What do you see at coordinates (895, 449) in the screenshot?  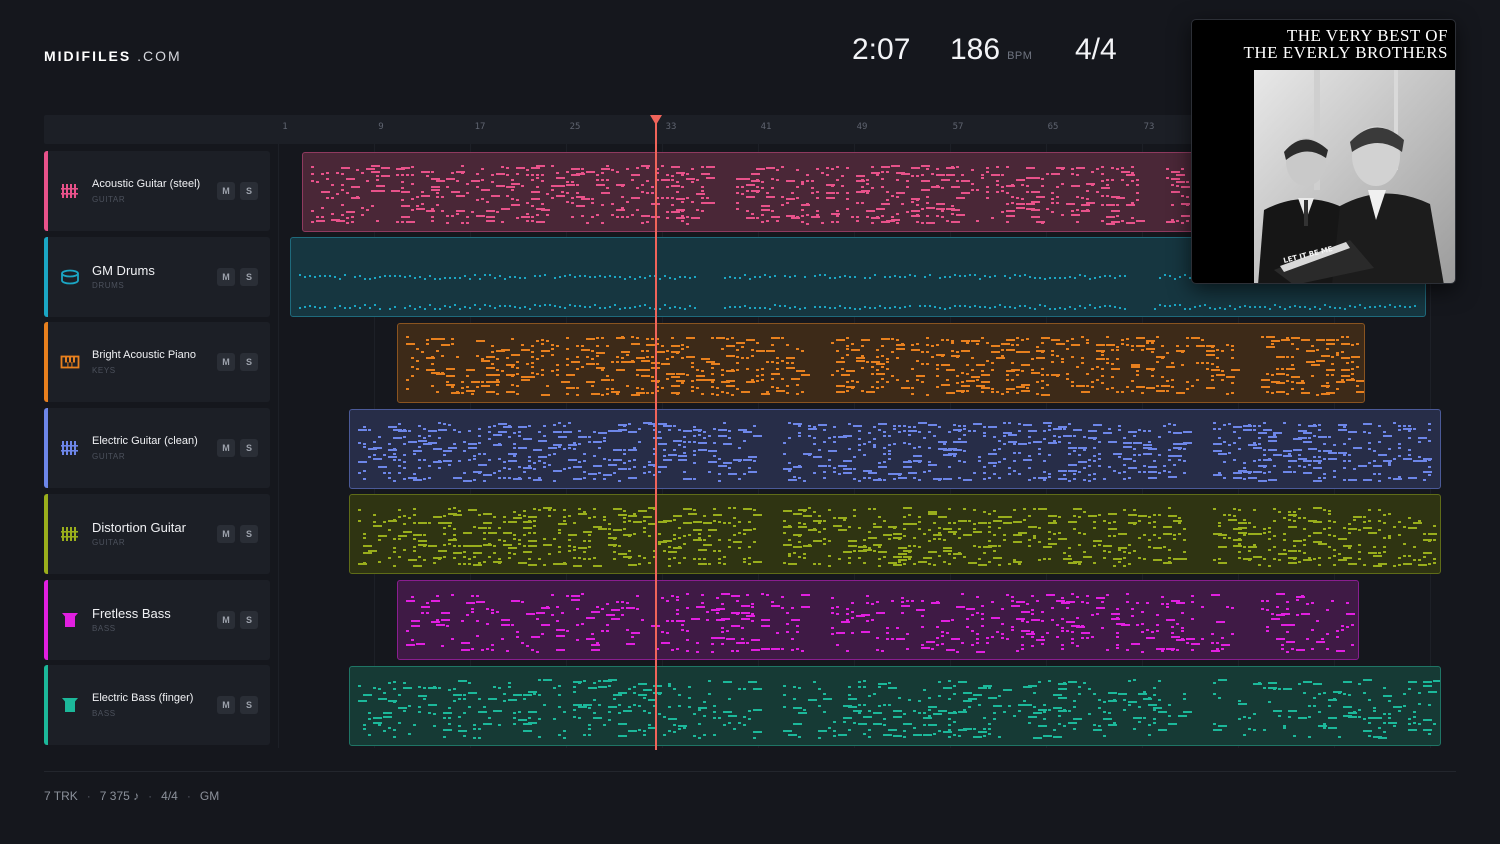 I see `midi-clip-electric-guitar-clean` at bounding box center [895, 449].